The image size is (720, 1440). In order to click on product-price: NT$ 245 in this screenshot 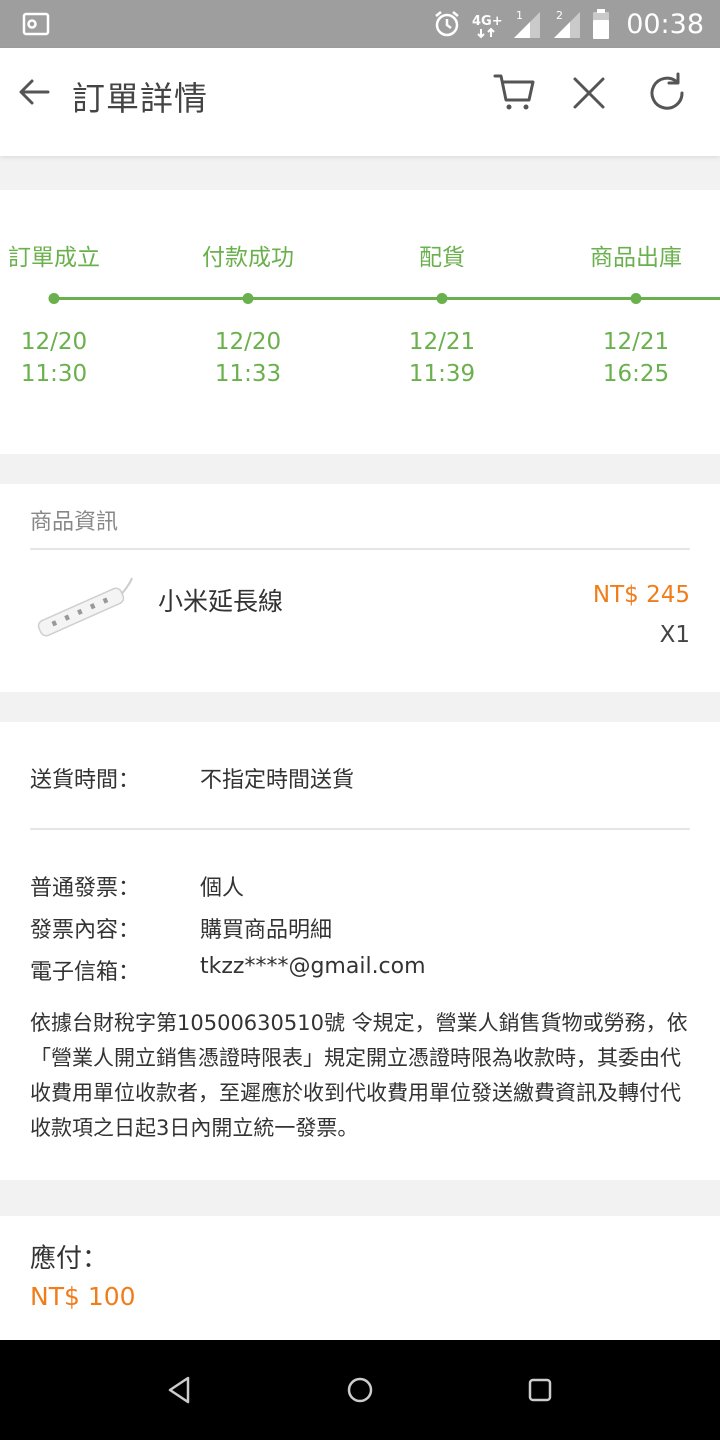, I will do `click(641, 595)`.